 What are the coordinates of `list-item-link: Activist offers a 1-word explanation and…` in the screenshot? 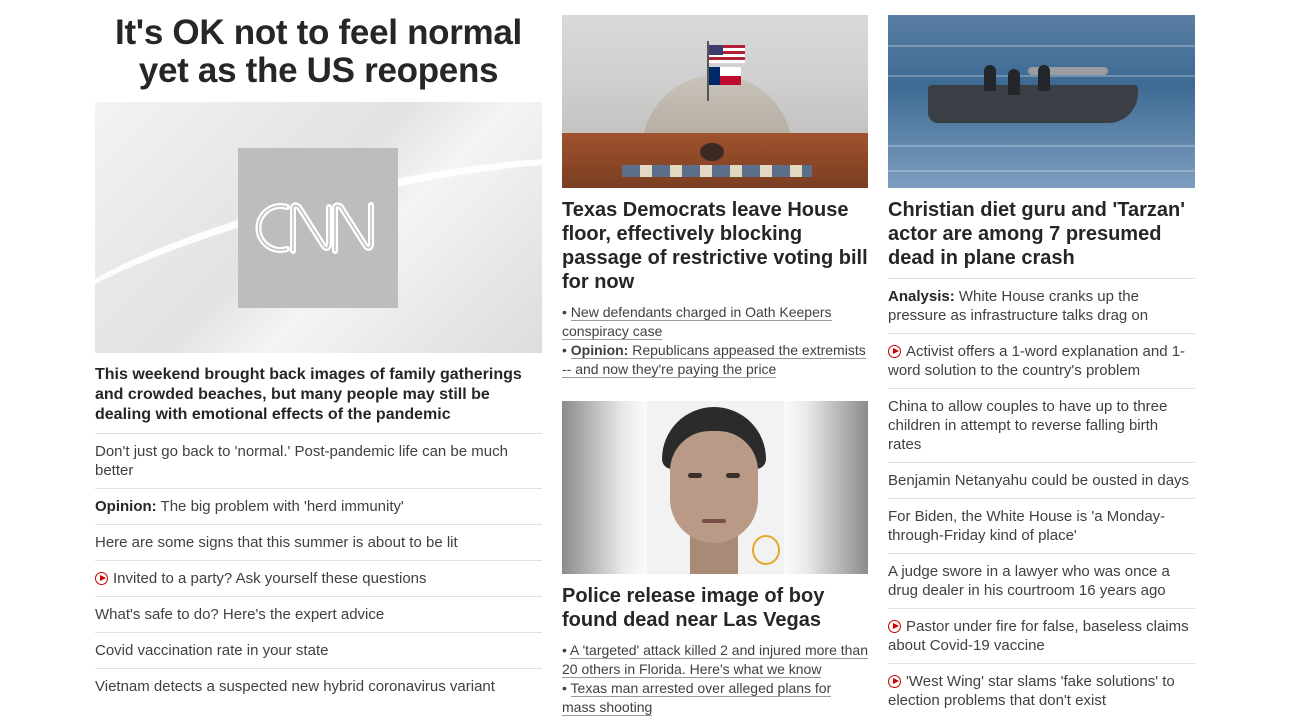 It's located at (1036, 361).